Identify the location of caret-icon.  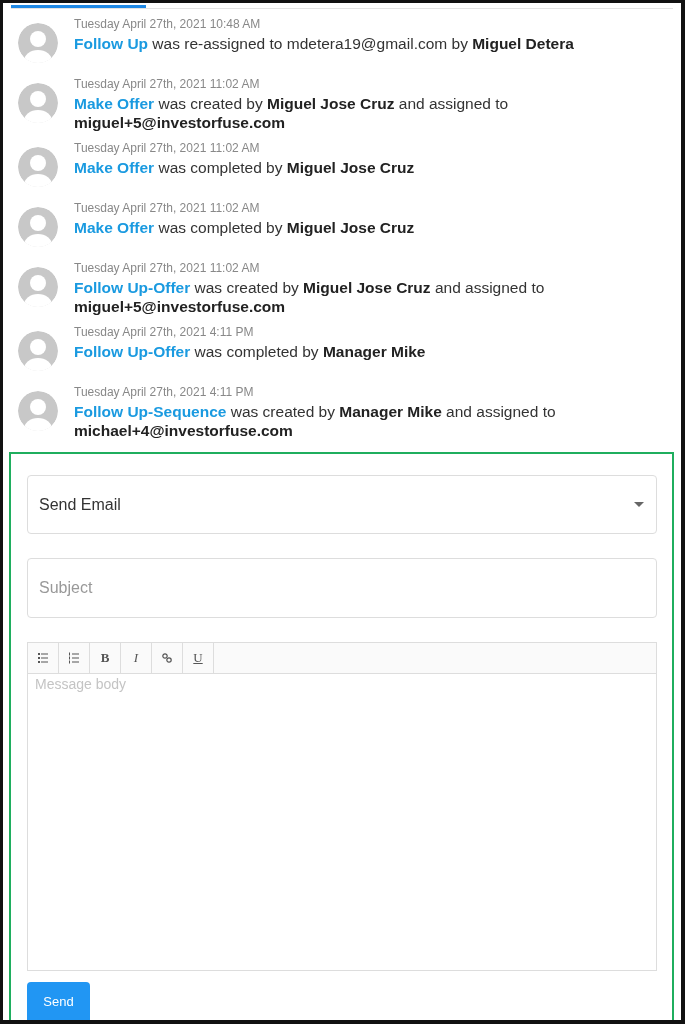
(639, 504).